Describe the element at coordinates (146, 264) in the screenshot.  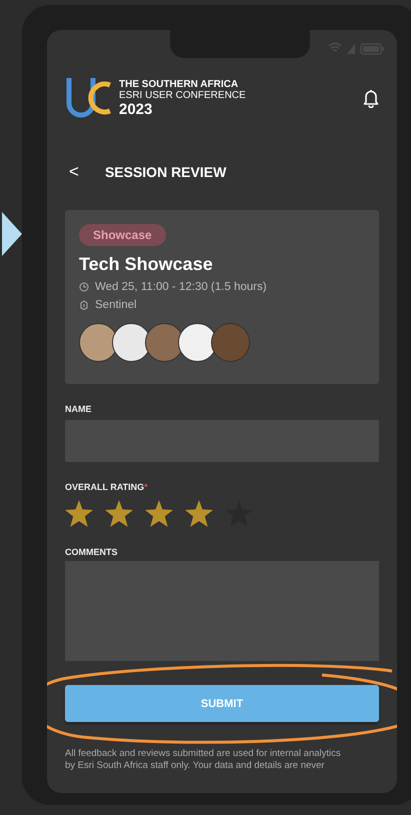
I see `session-title: Tech Showcase` at that location.